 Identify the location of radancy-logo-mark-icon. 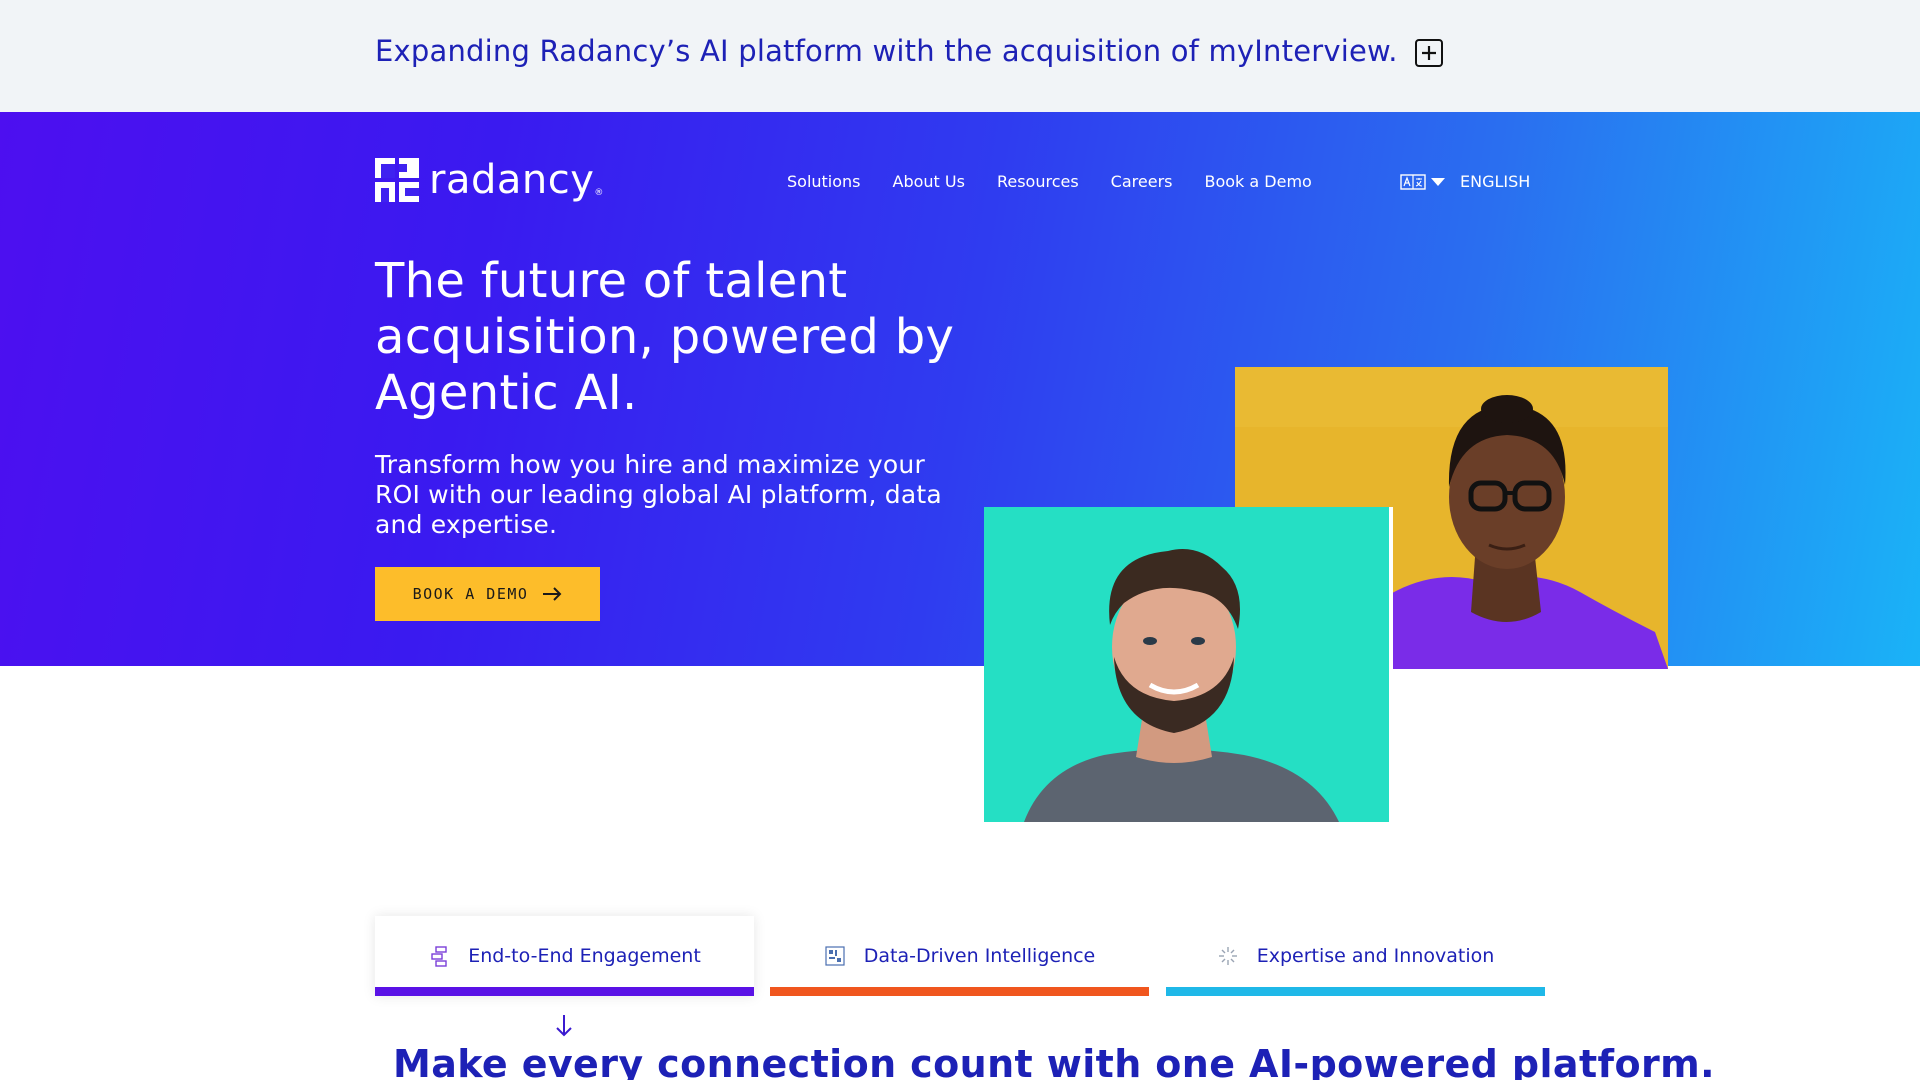
(397, 180).